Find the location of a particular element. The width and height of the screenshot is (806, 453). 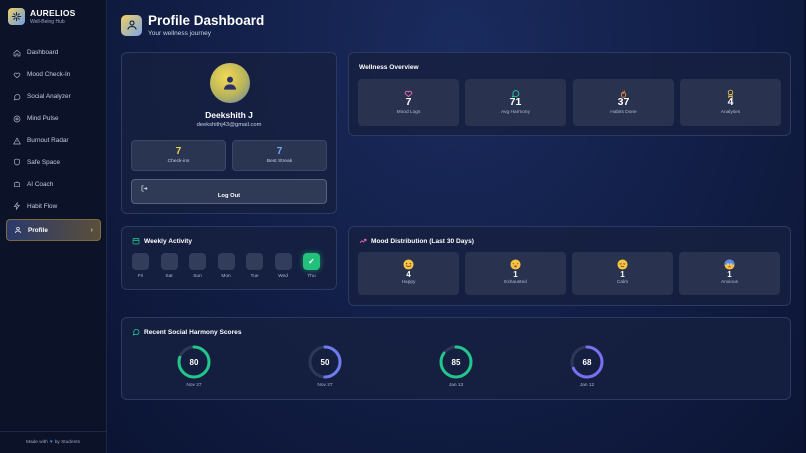

wellness-value: 4 is located at coordinates (730, 102).